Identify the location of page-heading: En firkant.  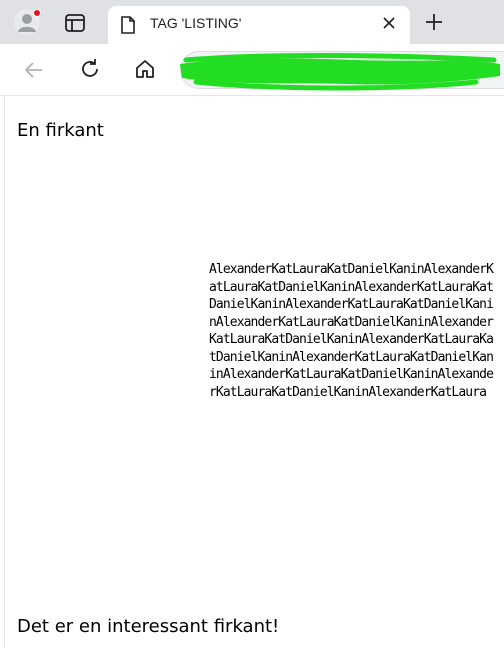
(60, 130).